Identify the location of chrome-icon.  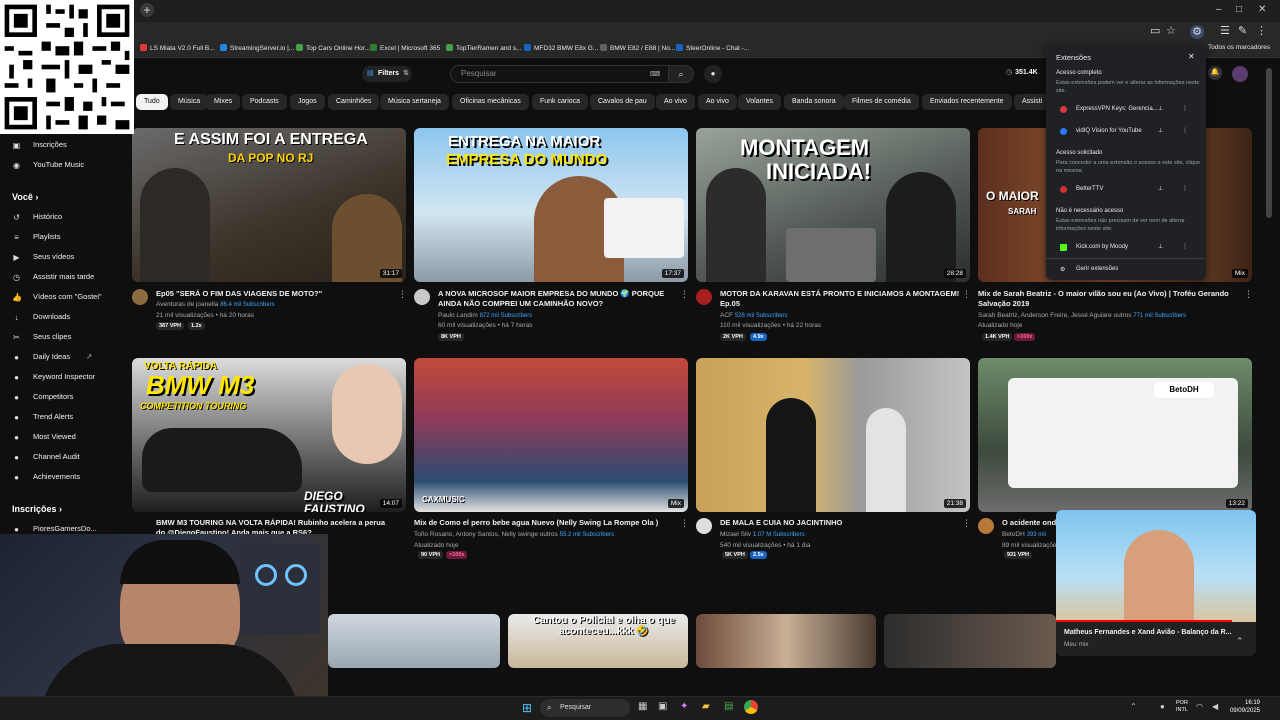
(751, 707).